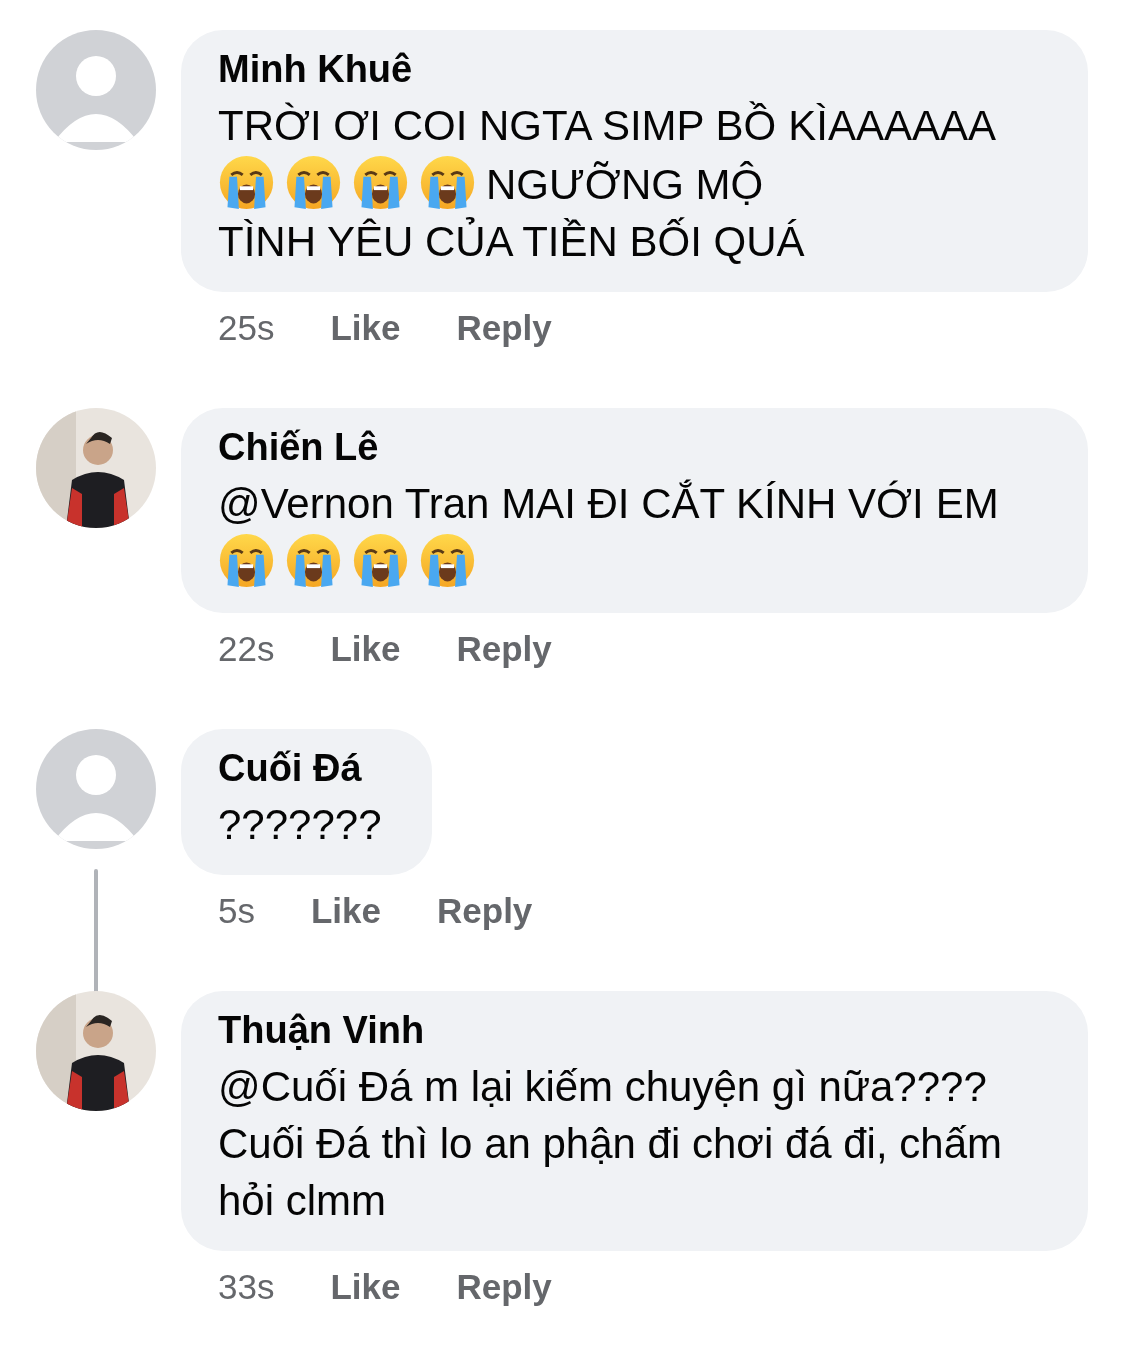 This screenshot has height=1352, width=1125. Describe the element at coordinates (634, 1030) in the screenshot. I see `author-name: Thuận Vinh` at that location.